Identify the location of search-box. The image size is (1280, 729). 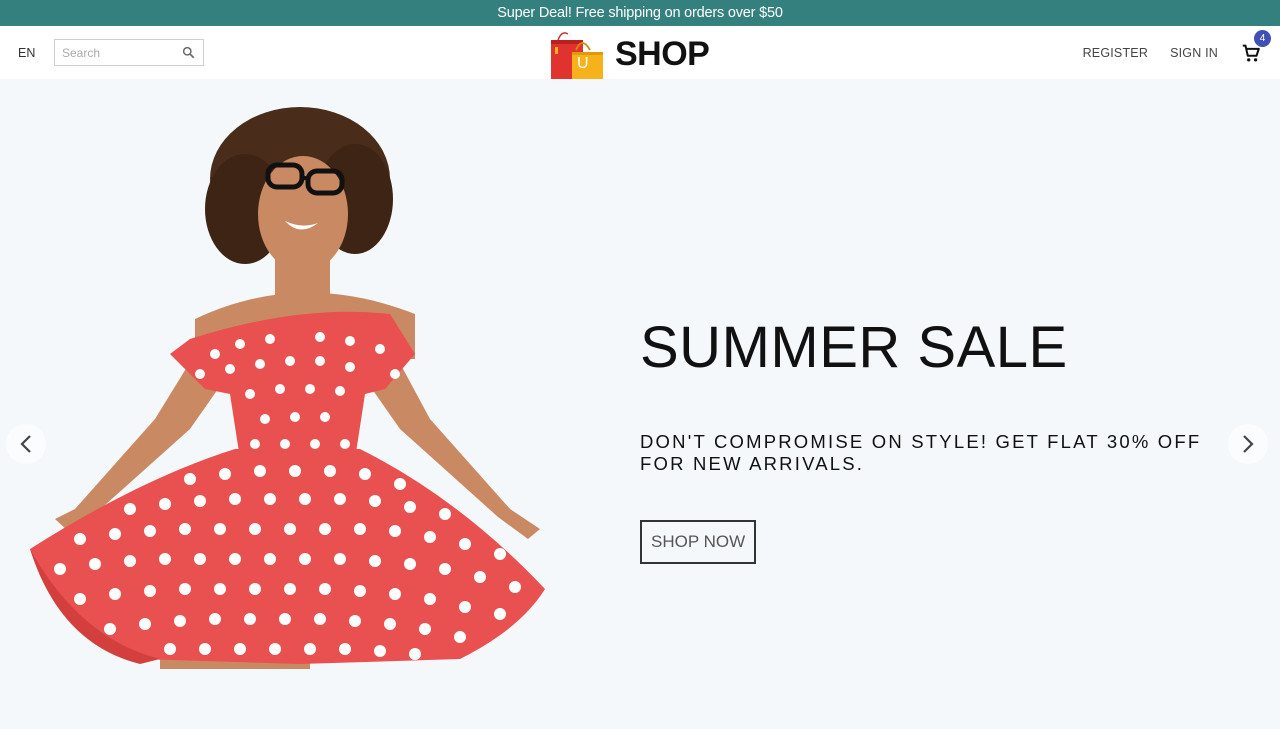
(129, 52).